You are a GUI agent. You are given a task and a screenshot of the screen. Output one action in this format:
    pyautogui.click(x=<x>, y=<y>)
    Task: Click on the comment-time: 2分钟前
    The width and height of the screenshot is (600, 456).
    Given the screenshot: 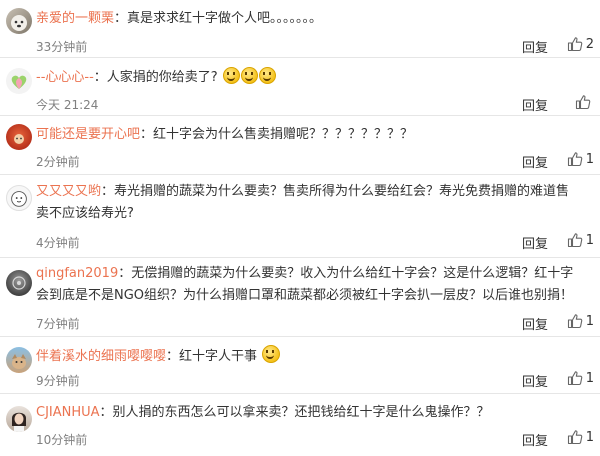 What is the action you would take?
    pyautogui.click(x=58, y=162)
    